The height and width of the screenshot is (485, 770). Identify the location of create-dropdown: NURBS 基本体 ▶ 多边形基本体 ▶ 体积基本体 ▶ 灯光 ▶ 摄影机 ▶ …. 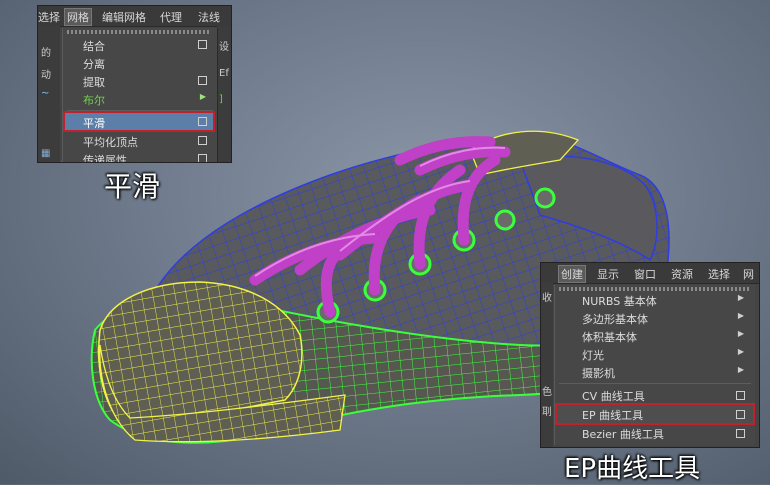
(654, 365).